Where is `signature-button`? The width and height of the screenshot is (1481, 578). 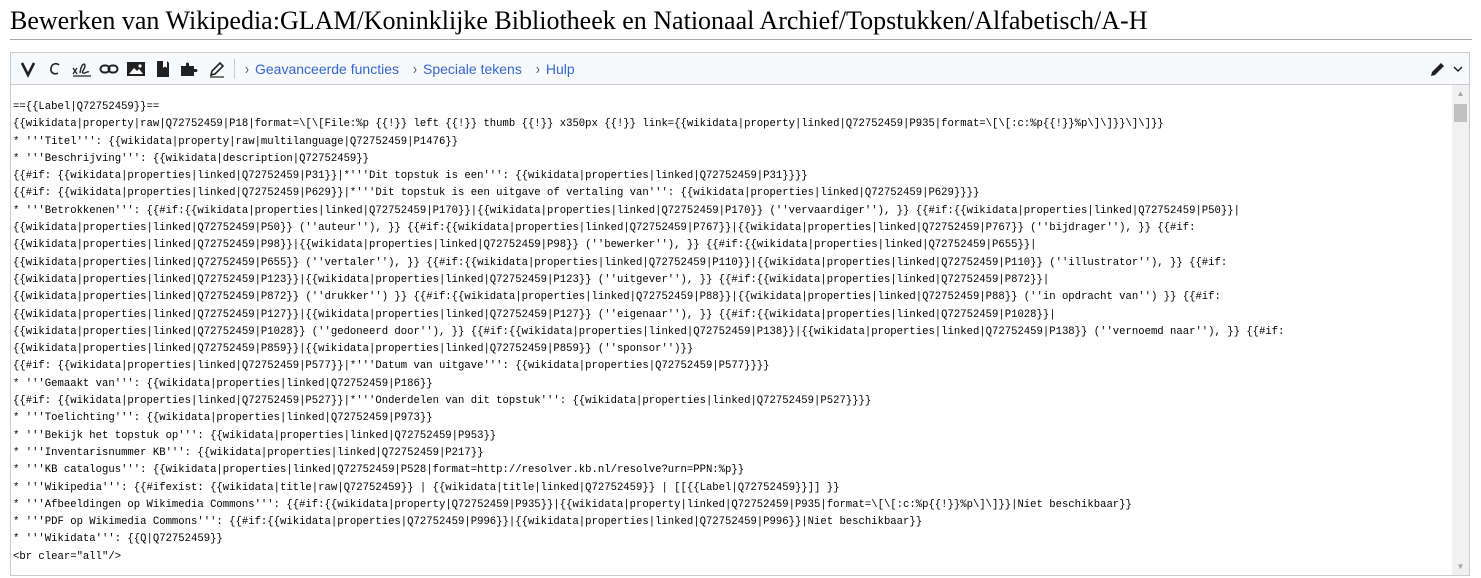
signature-button is located at coordinates (82, 69).